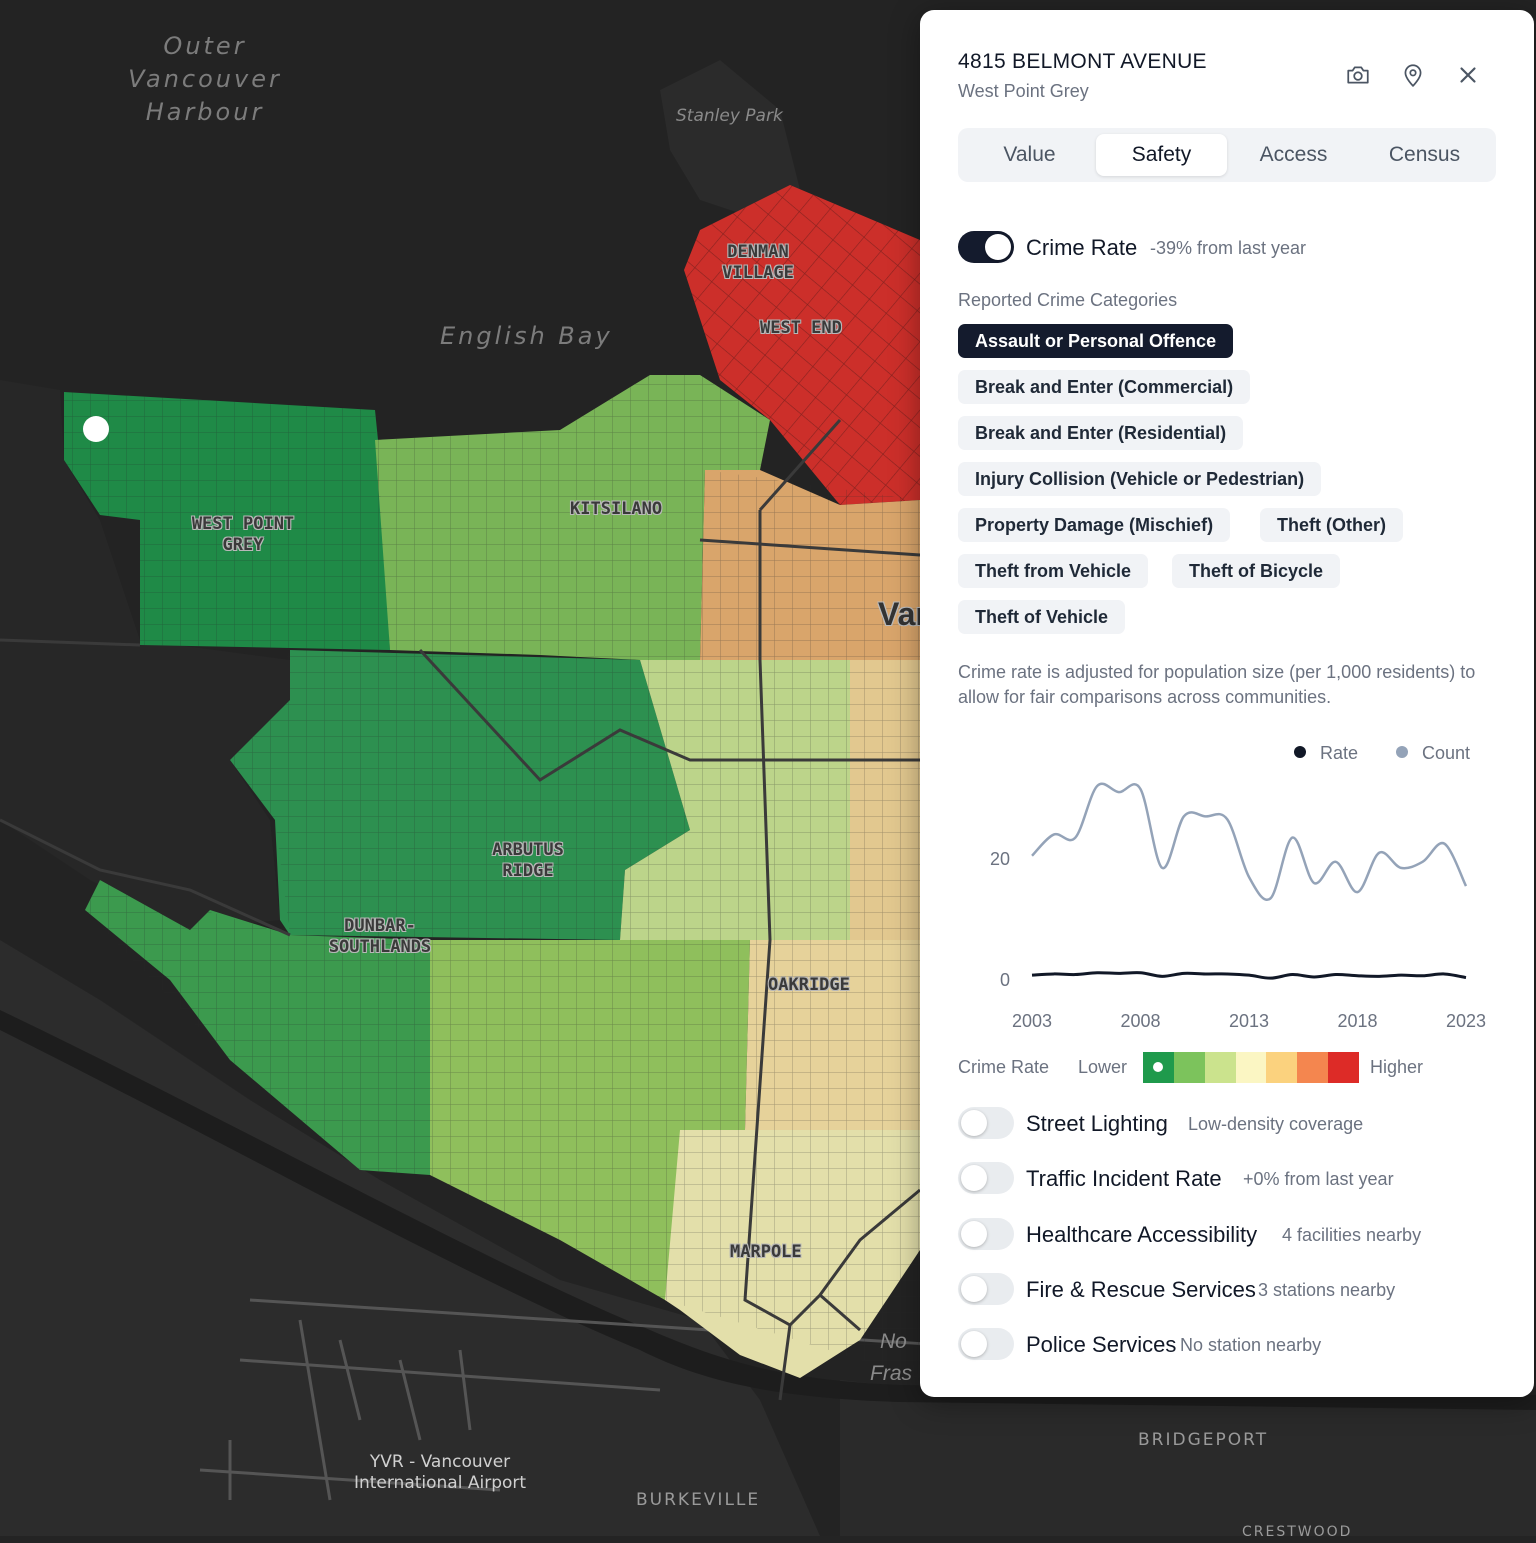  I want to click on legend-rate-label: Rate, so click(1339, 753).